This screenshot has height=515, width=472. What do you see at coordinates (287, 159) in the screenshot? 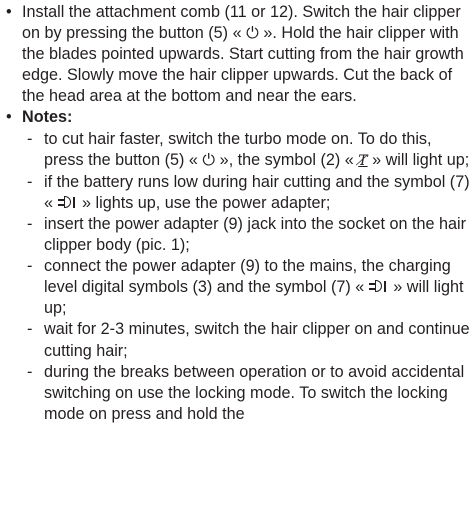
I see `note-text: », the symbol (2) «` at bounding box center [287, 159].